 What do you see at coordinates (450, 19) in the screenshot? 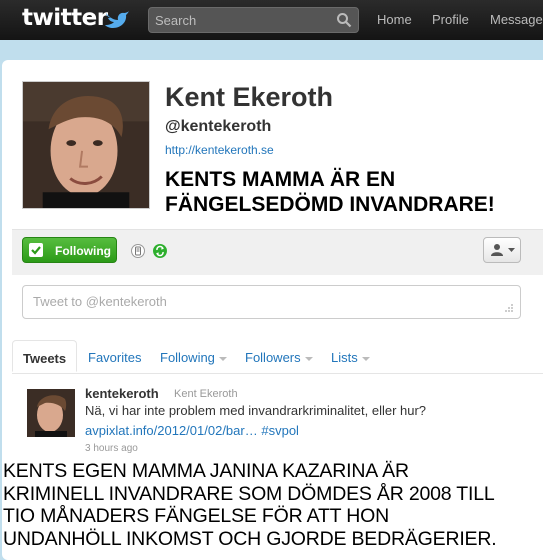
I see `nav-profile: Profile` at bounding box center [450, 19].